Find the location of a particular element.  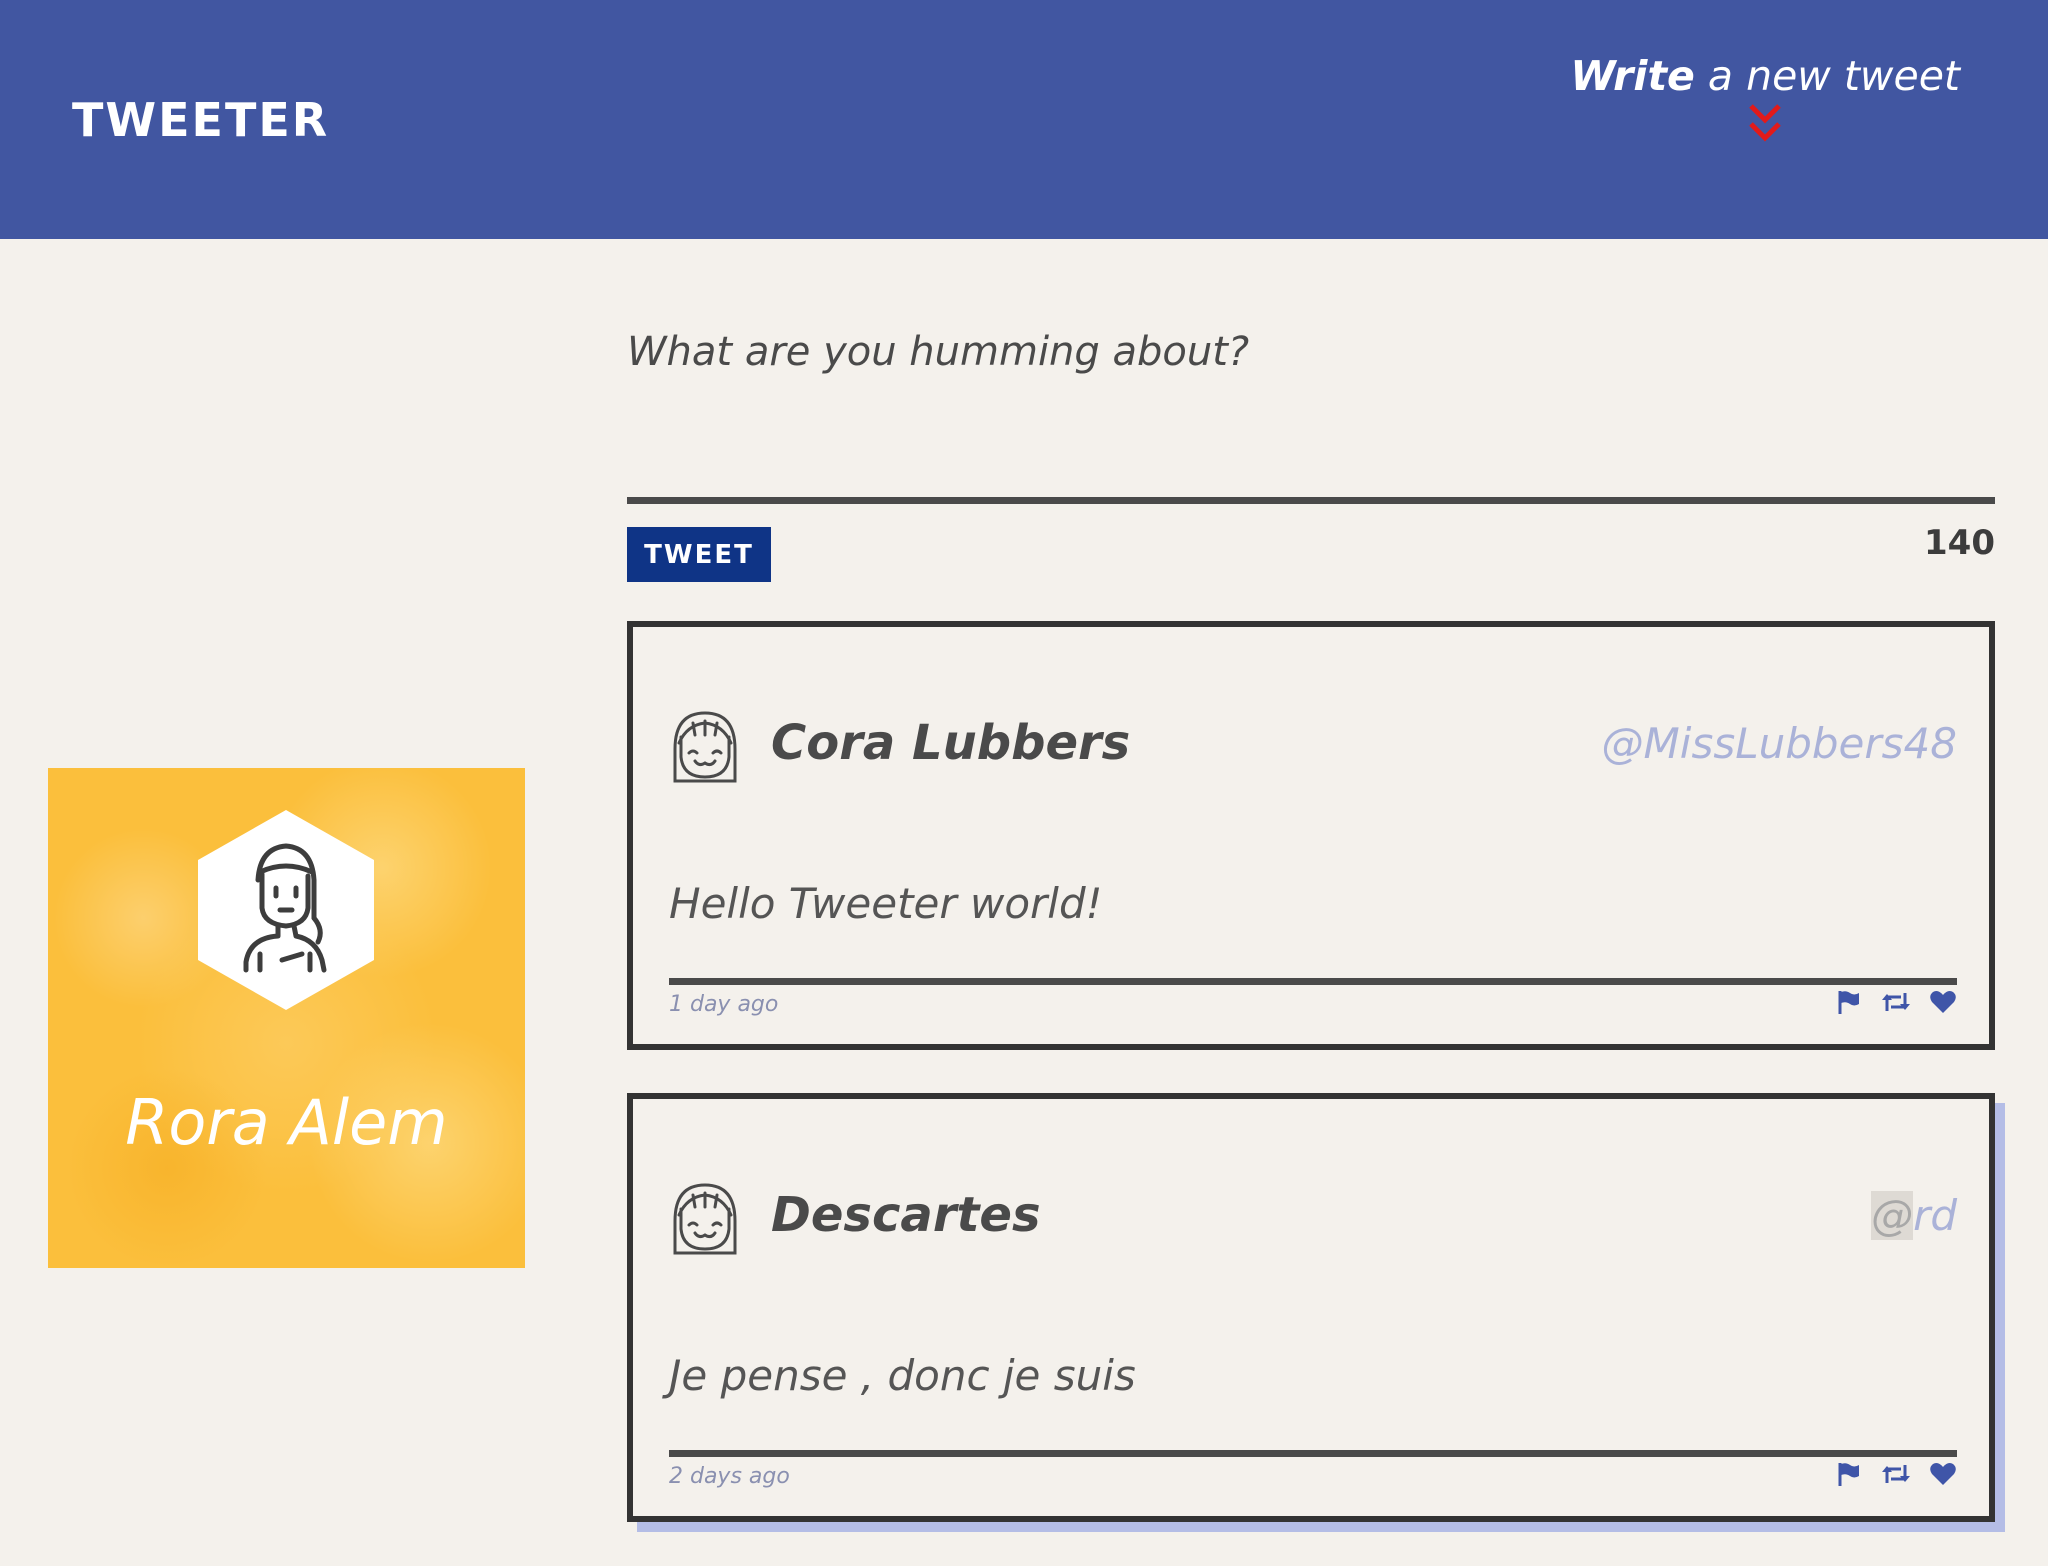

tweet-button: TWEET is located at coordinates (699, 554).